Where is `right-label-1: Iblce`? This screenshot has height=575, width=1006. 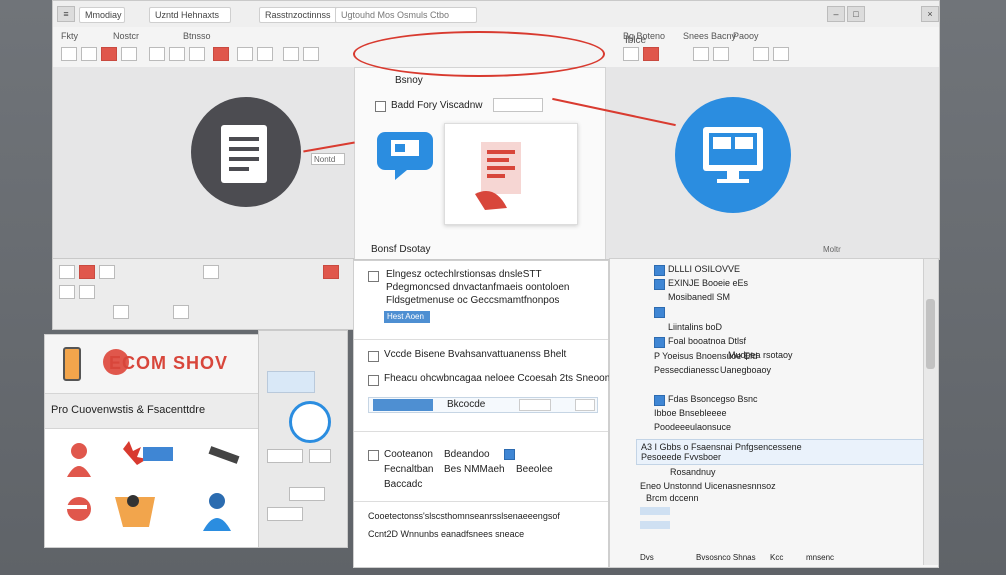 right-label-1: Iblce is located at coordinates (636, 40).